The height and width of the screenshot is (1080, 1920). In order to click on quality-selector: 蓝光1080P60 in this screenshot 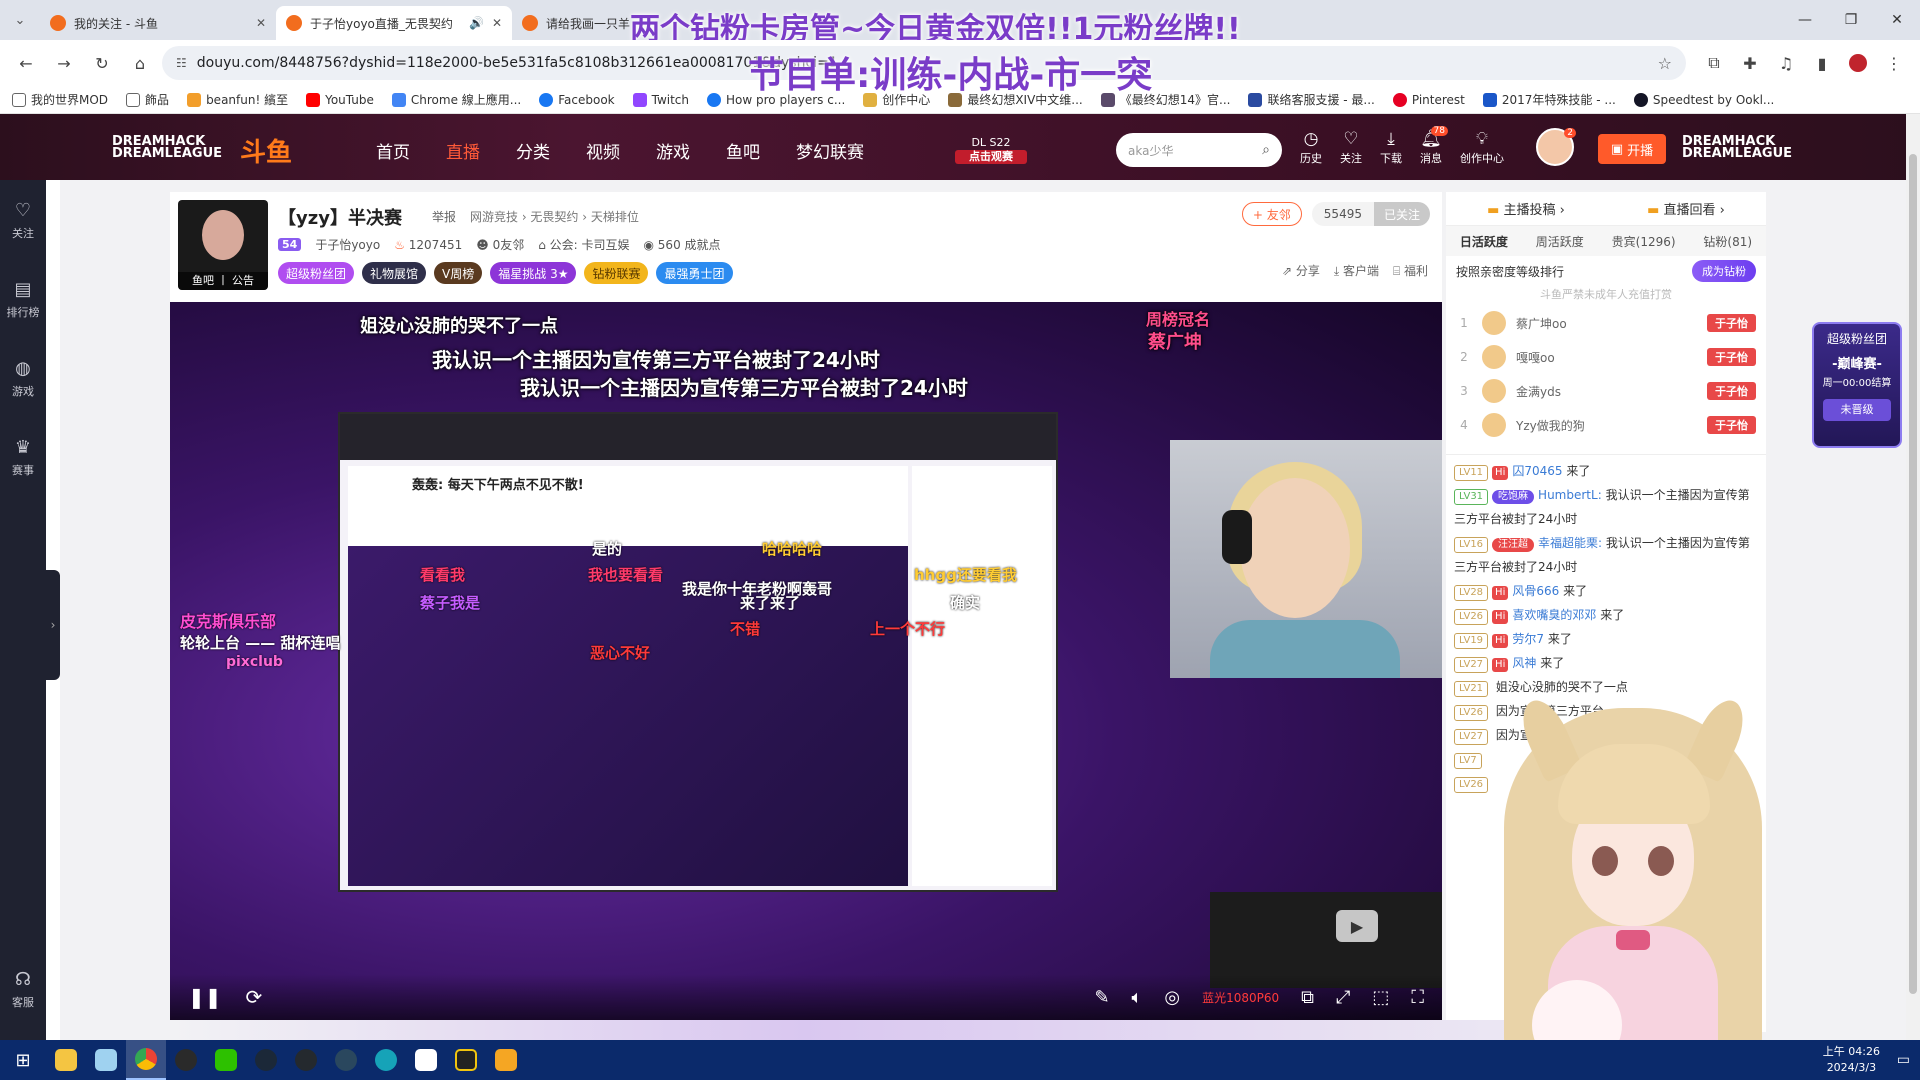, I will do `click(1240, 997)`.